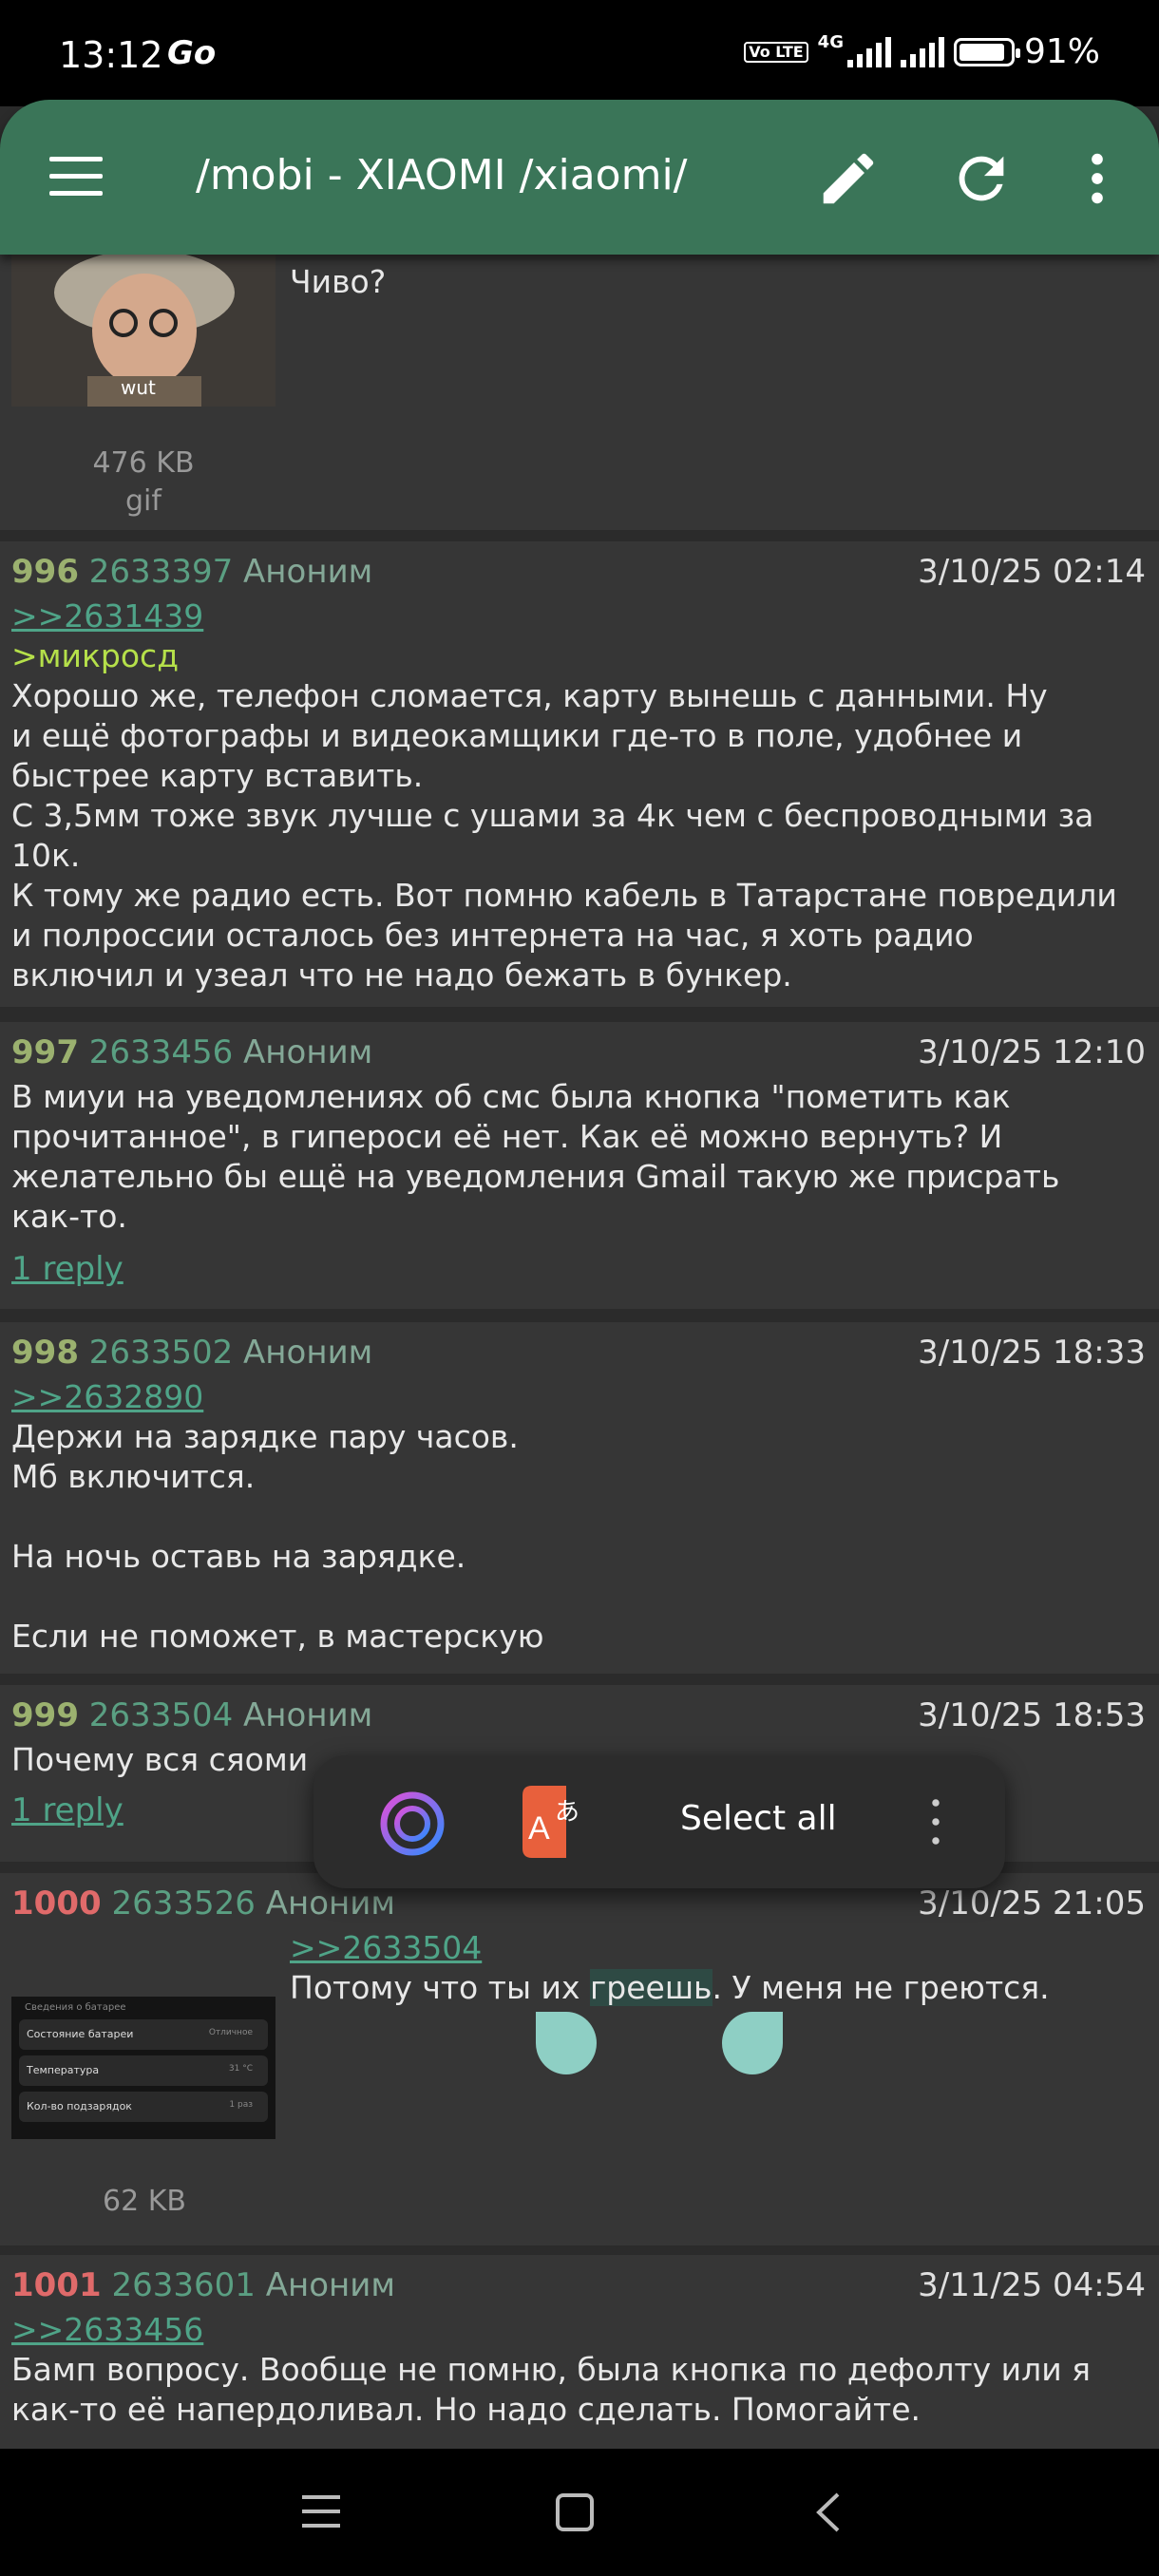  I want to click on reply-link: >>2632890, so click(107, 1396).